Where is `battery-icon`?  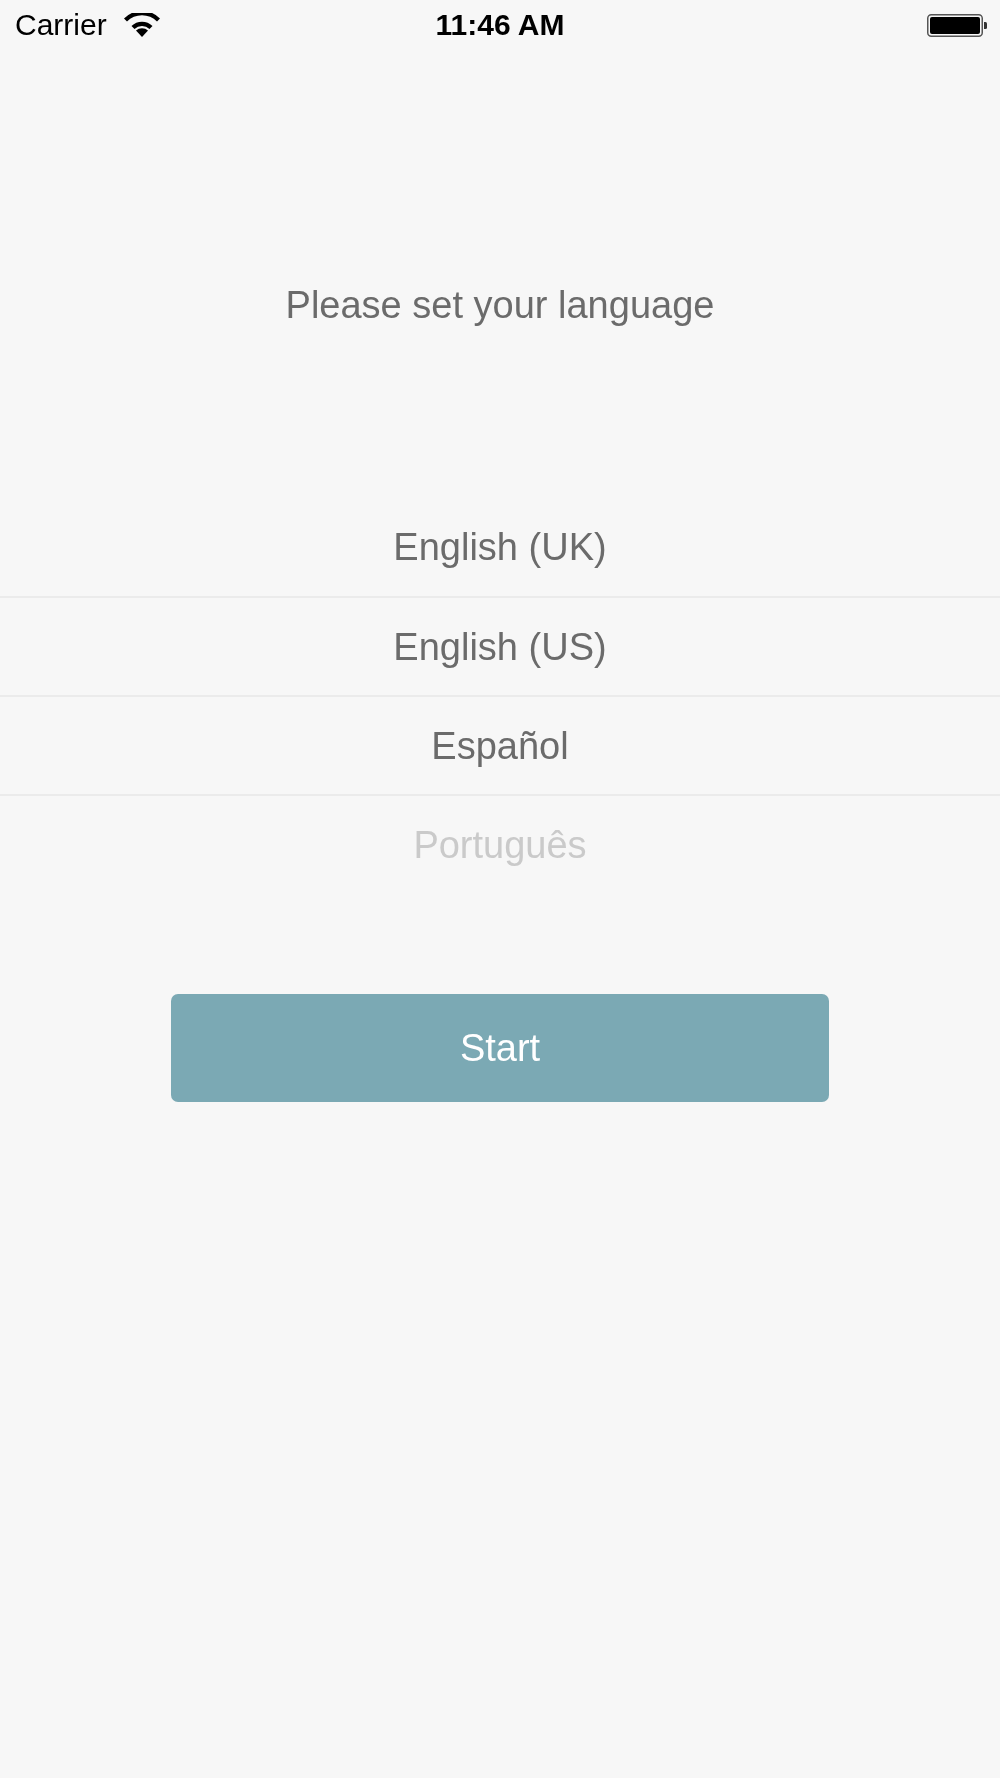 battery-icon is located at coordinates (957, 25).